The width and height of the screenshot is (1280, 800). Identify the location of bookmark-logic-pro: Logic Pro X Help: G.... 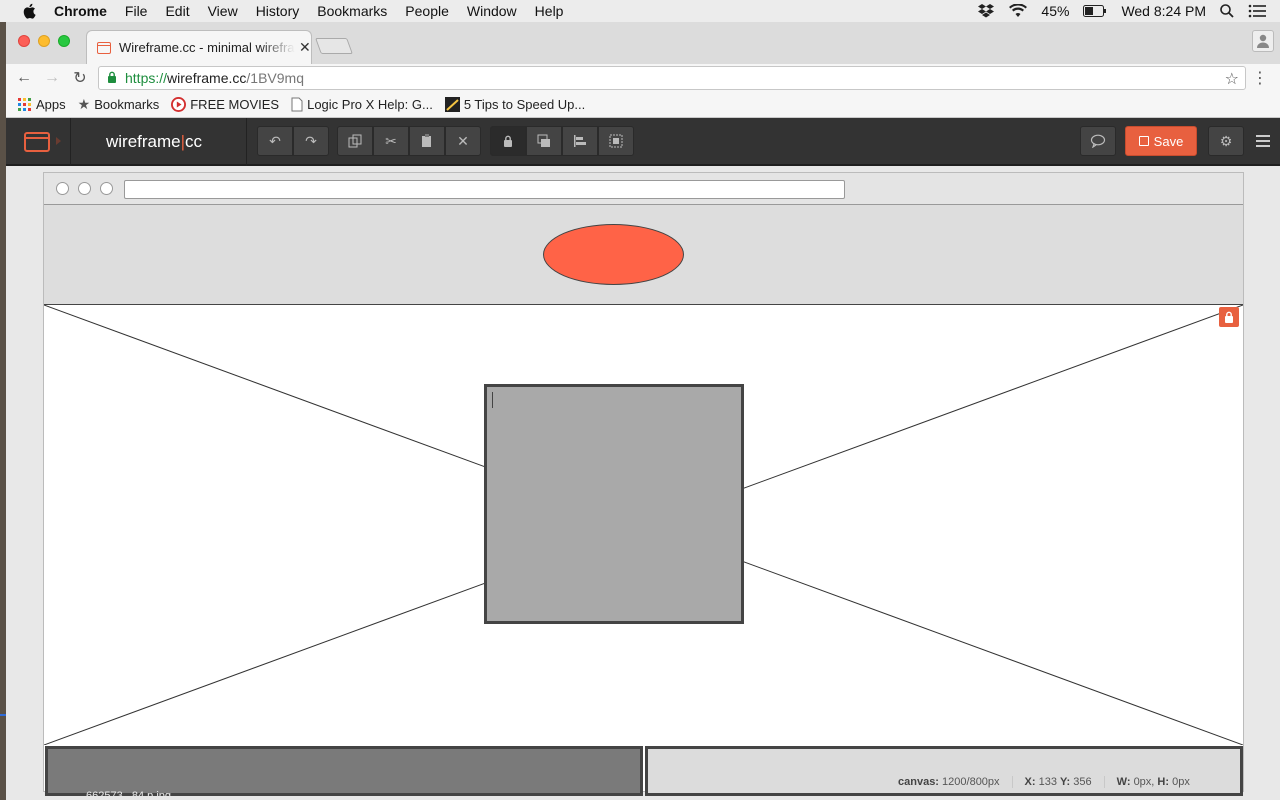
(362, 104).